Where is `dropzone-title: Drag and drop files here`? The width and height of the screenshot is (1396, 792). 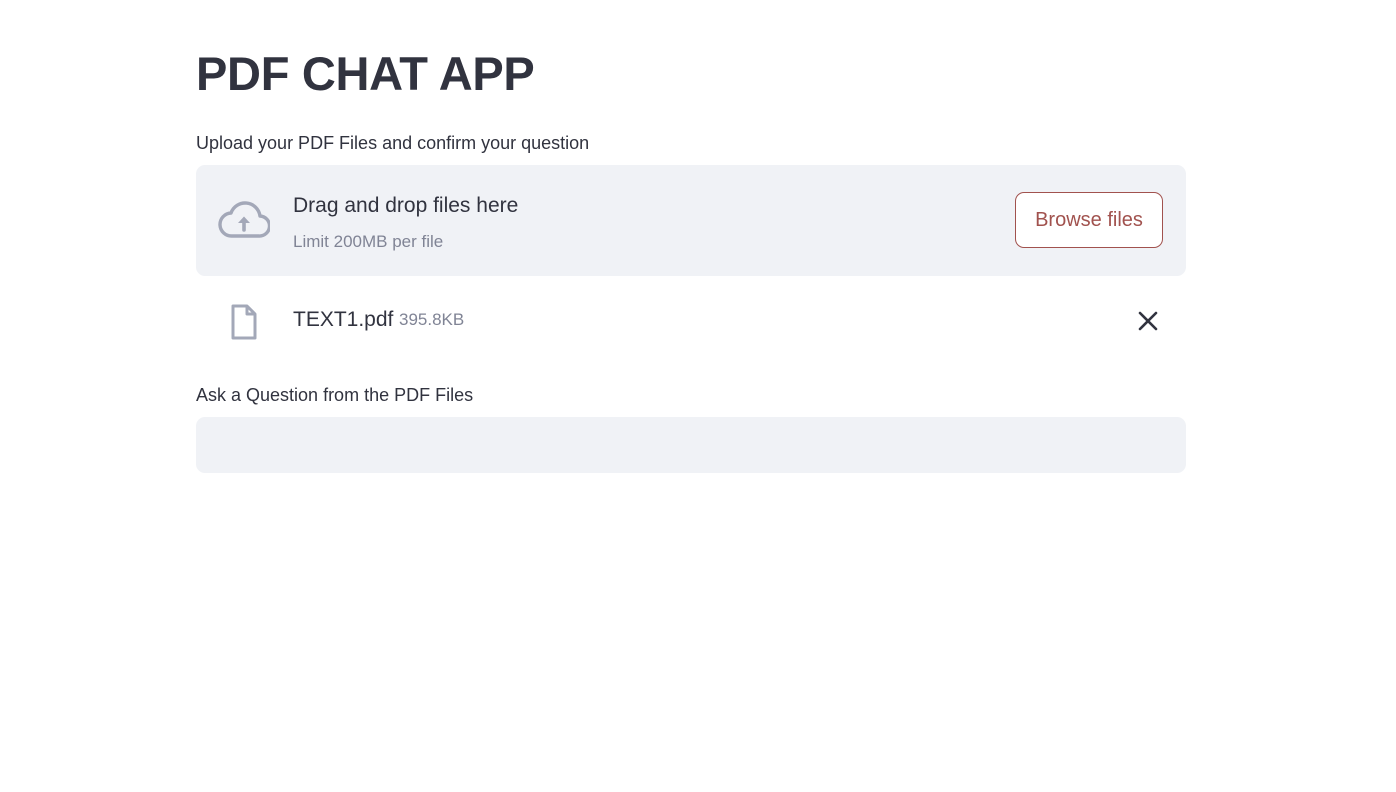 dropzone-title: Drag and drop files here is located at coordinates (406, 205).